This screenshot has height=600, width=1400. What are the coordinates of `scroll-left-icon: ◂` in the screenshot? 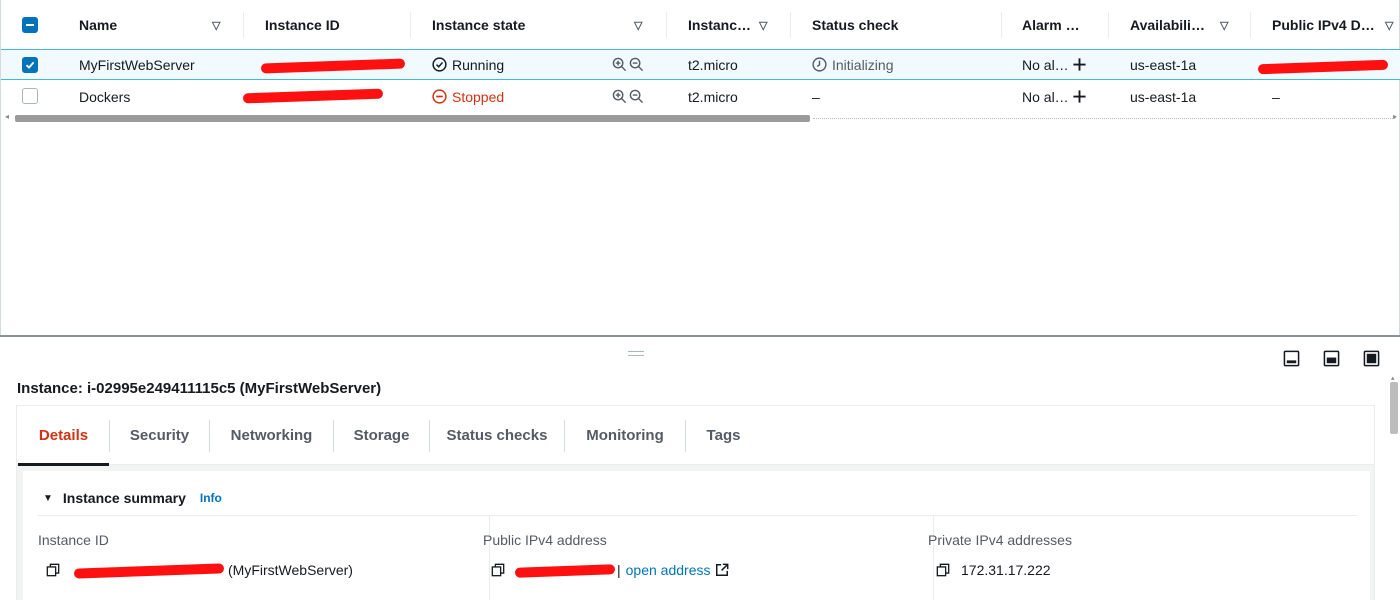 It's located at (7, 116).